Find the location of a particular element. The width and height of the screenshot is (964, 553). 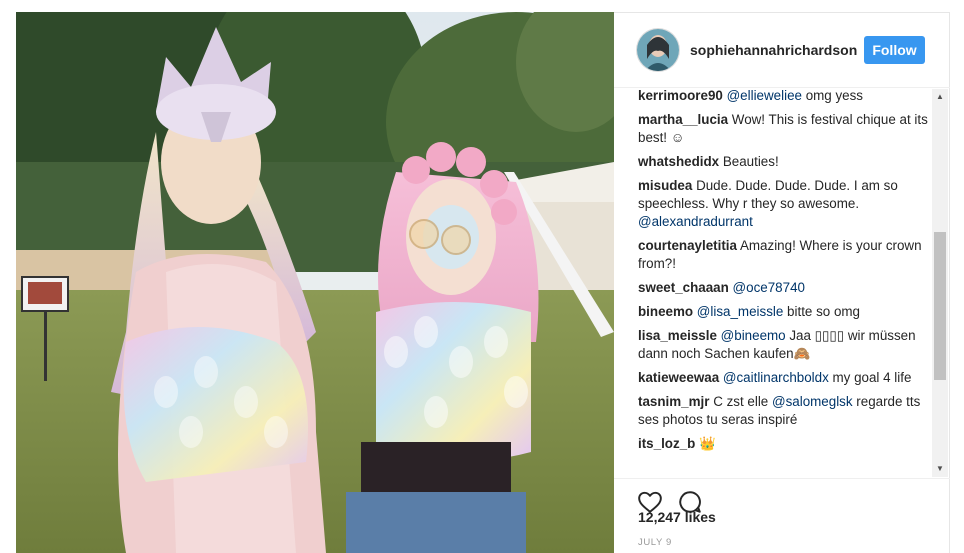

comments-scrollbar: ▲ ▼ is located at coordinates (940, 283).